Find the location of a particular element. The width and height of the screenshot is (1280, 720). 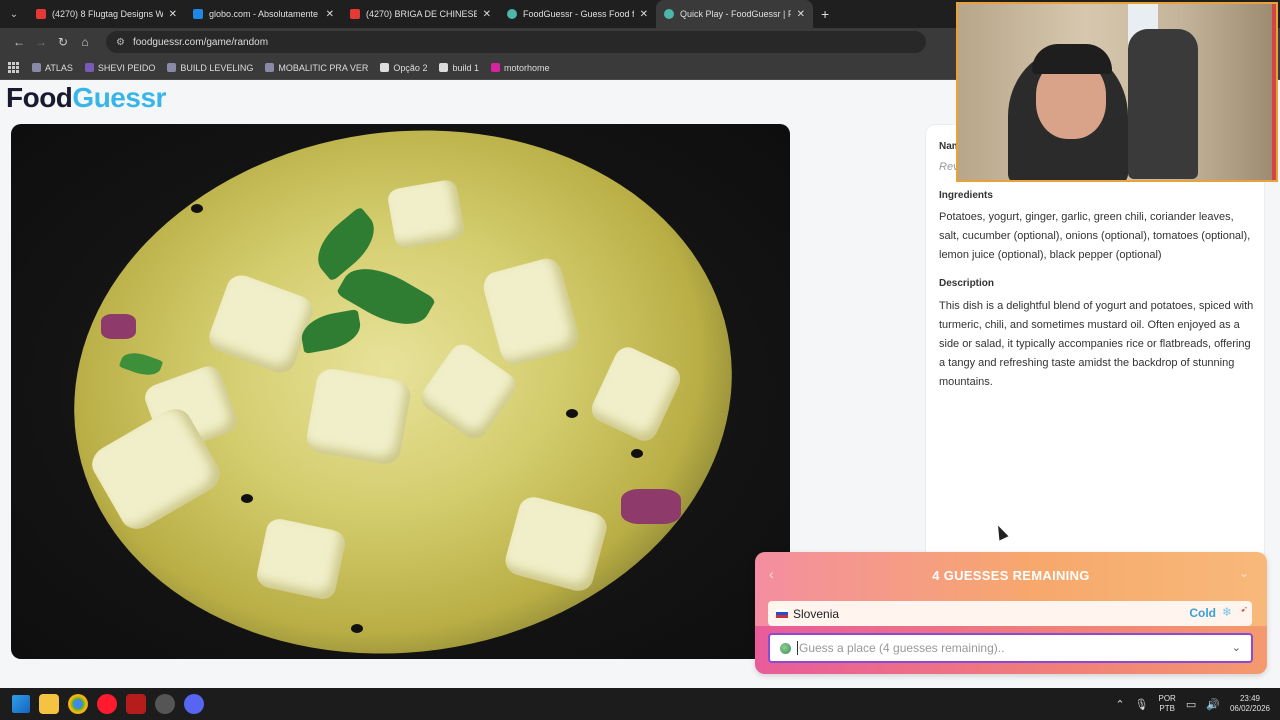

forward-icon: → is located at coordinates (41, 42).